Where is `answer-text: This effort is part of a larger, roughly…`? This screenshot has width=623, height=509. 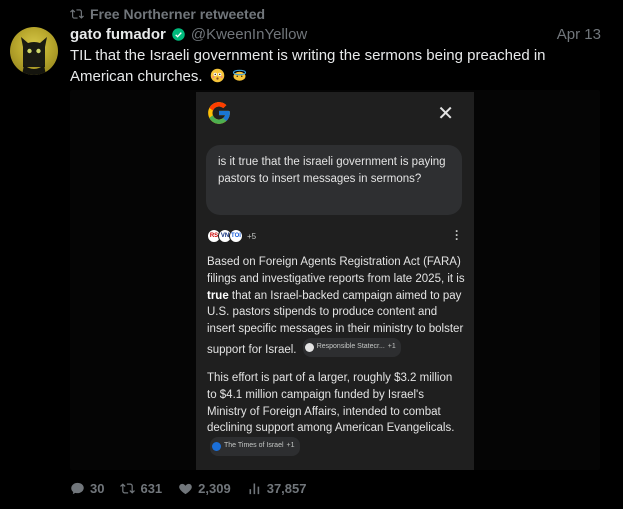 answer-text: This effort is part of a larger, roughly… is located at coordinates (331, 403).